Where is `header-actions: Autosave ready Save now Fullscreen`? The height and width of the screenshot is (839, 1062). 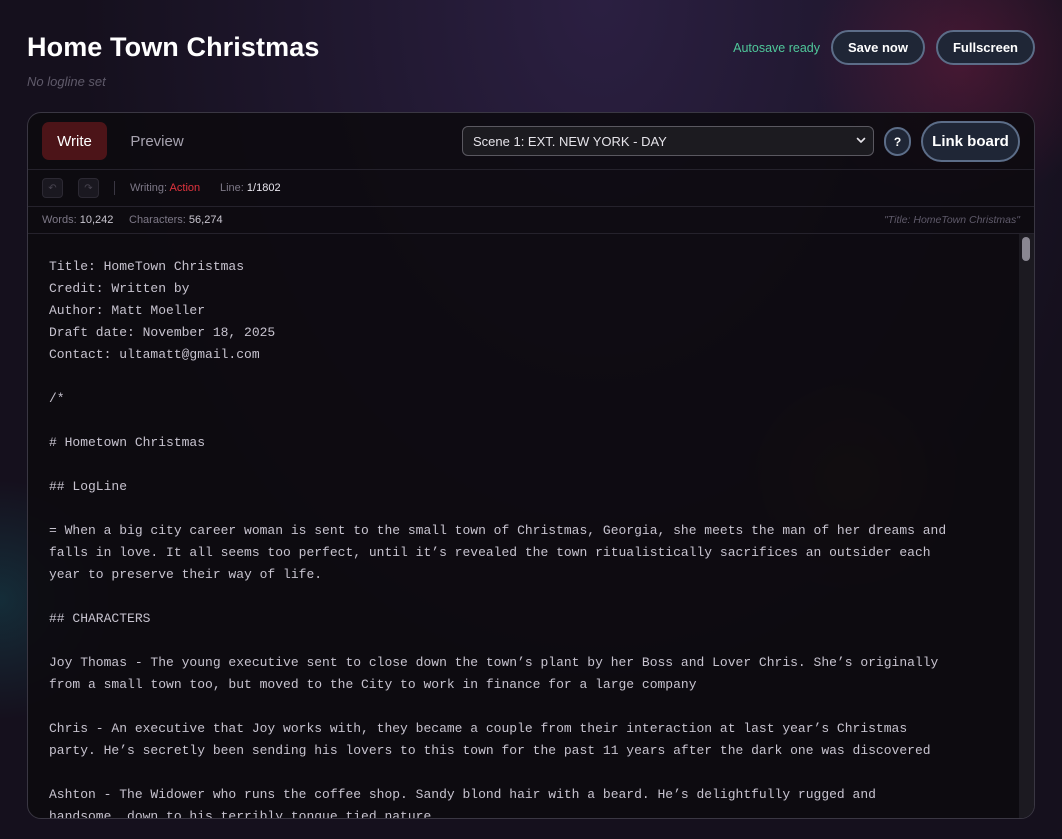
header-actions: Autosave ready Save now Fullscreen is located at coordinates (884, 47).